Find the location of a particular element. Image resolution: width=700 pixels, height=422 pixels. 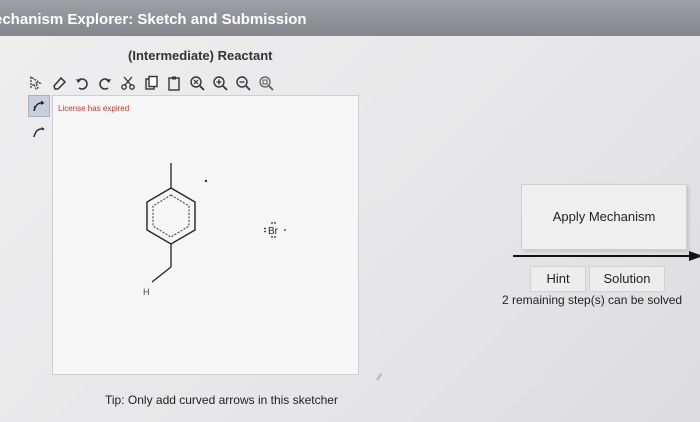

zoom-fit-icon is located at coordinates (266, 83).